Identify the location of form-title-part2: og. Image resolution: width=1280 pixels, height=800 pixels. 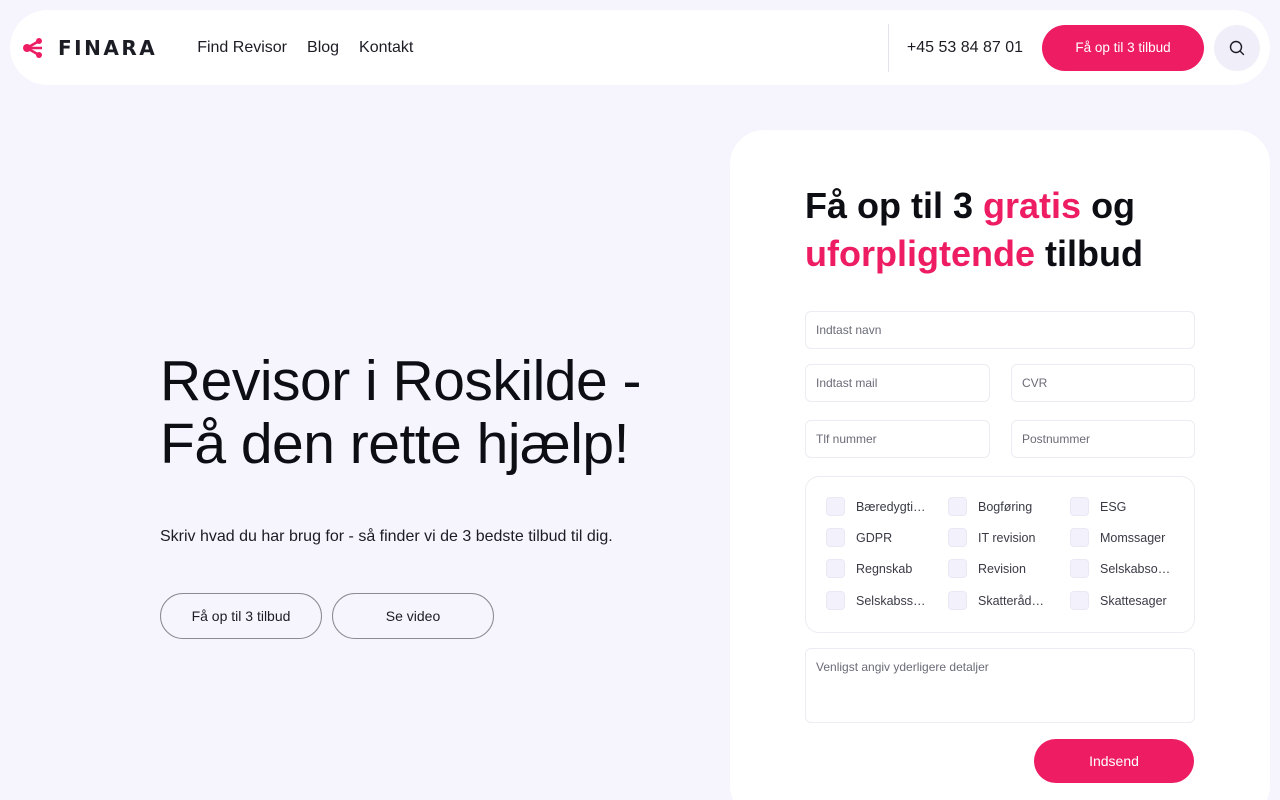
(1108, 205).